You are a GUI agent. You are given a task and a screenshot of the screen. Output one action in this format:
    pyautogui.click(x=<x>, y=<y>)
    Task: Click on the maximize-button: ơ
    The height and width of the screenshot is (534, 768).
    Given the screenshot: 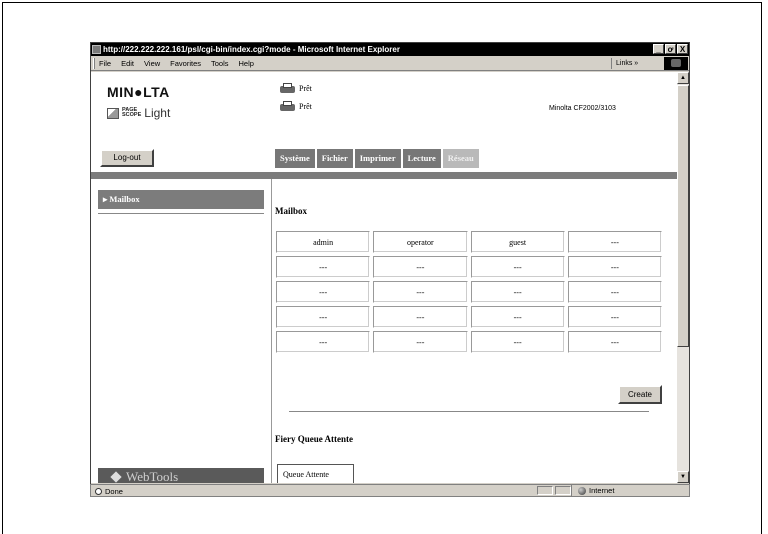 What is the action you would take?
    pyautogui.click(x=670, y=49)
    